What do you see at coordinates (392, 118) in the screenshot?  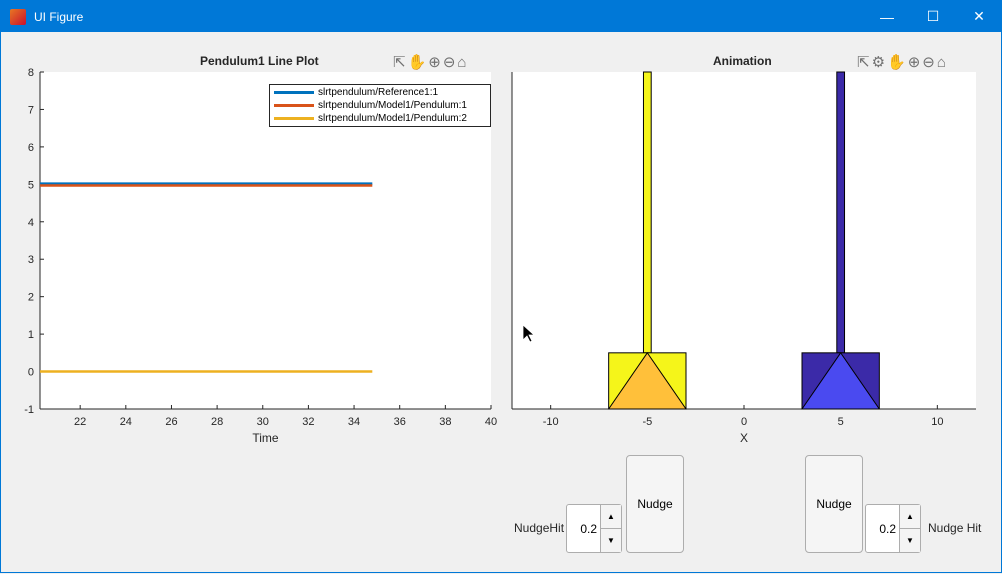 I see `legend-label: slrtpendulum/Model1/Pendulum:2` at bounding box center [392, 118].